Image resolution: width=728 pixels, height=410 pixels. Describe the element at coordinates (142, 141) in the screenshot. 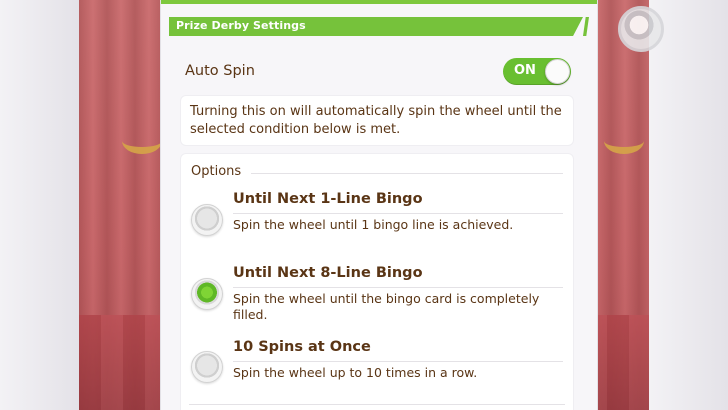

I see `curtain-tassel-left` at that location.